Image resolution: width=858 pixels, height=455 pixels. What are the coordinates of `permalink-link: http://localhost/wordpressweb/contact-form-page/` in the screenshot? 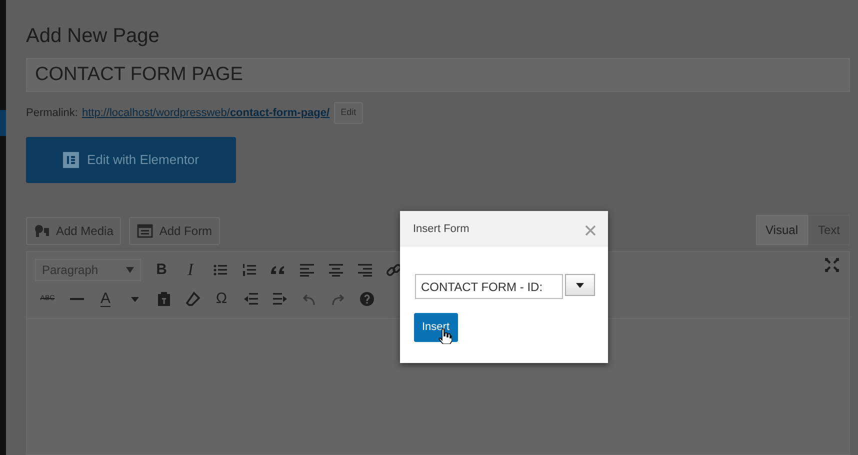 It's located at (206, 112).